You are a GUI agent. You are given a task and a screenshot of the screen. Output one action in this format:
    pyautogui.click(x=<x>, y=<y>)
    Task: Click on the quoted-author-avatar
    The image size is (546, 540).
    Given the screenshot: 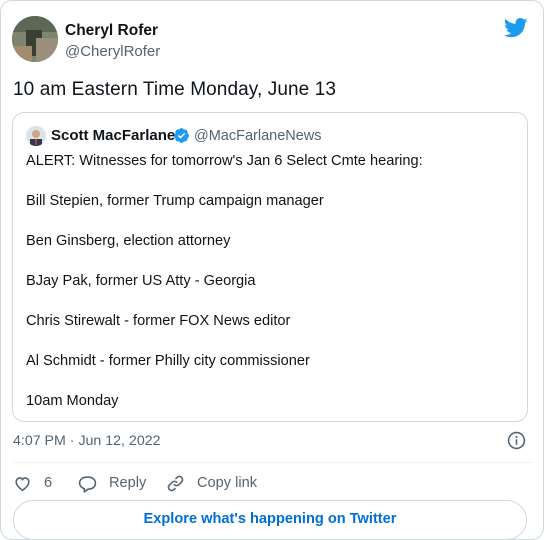 What is the action you would take?
    pyautogui.click(x=36, y=136)
    